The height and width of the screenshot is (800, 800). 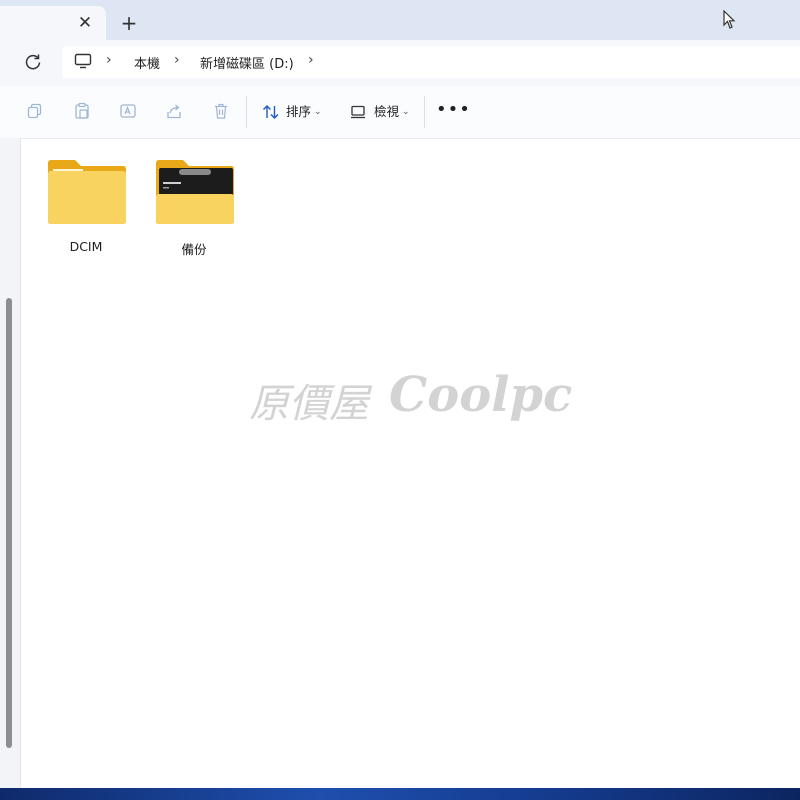 What do you see at coordinates (87, 192) in the screenshot?
I see `folder-icon` at bounding box center [87, 192].